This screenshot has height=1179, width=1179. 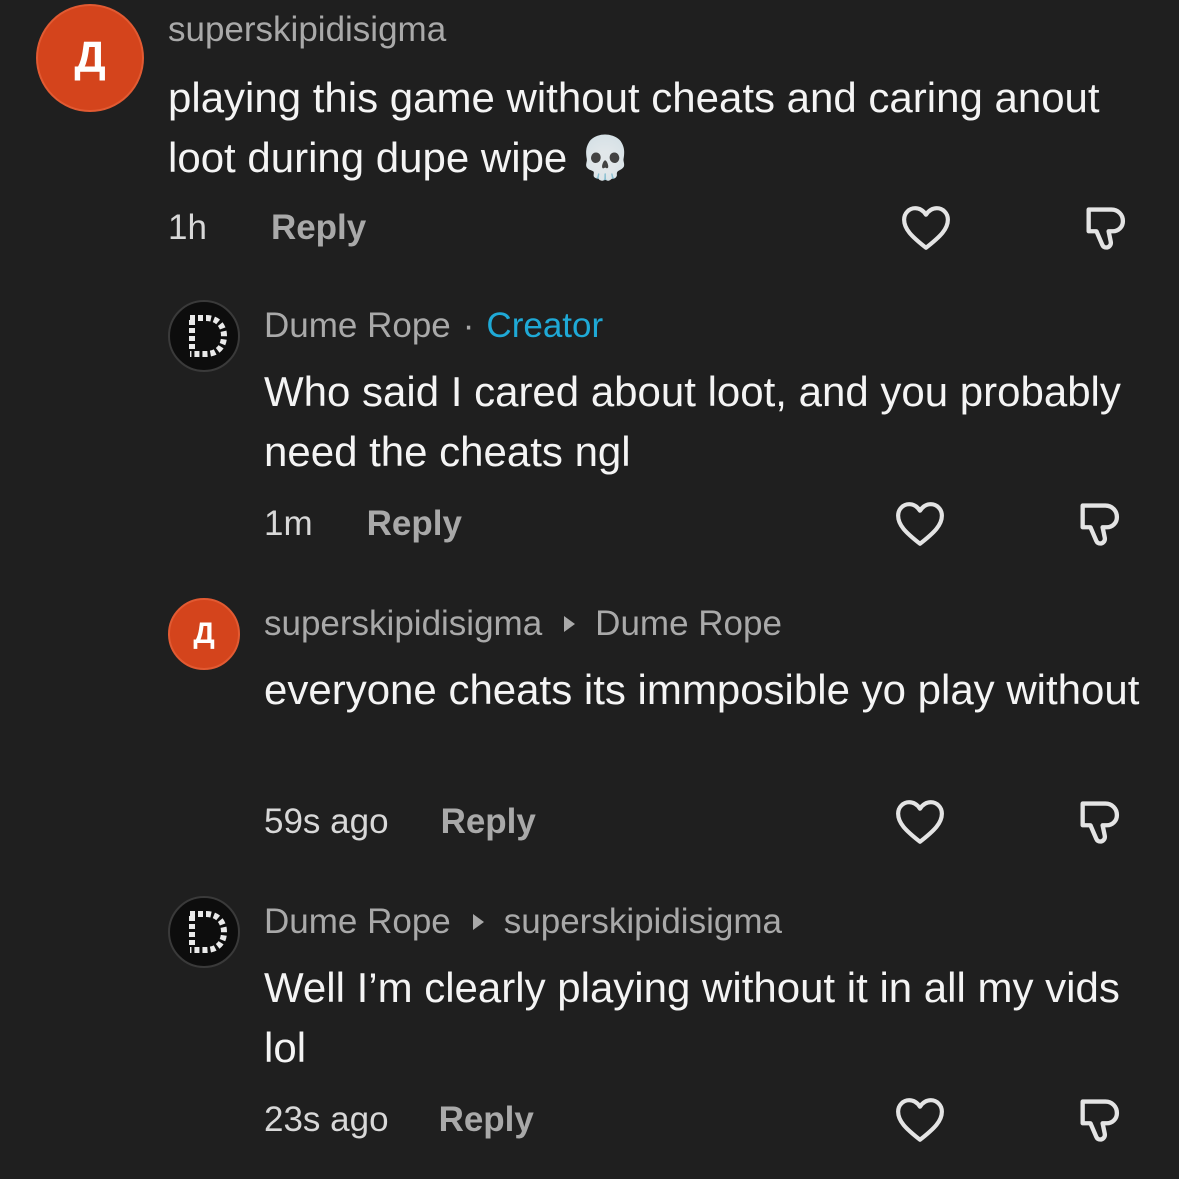 I want to click on comment-header: superskipidisigma, so click(x=307, y=30).